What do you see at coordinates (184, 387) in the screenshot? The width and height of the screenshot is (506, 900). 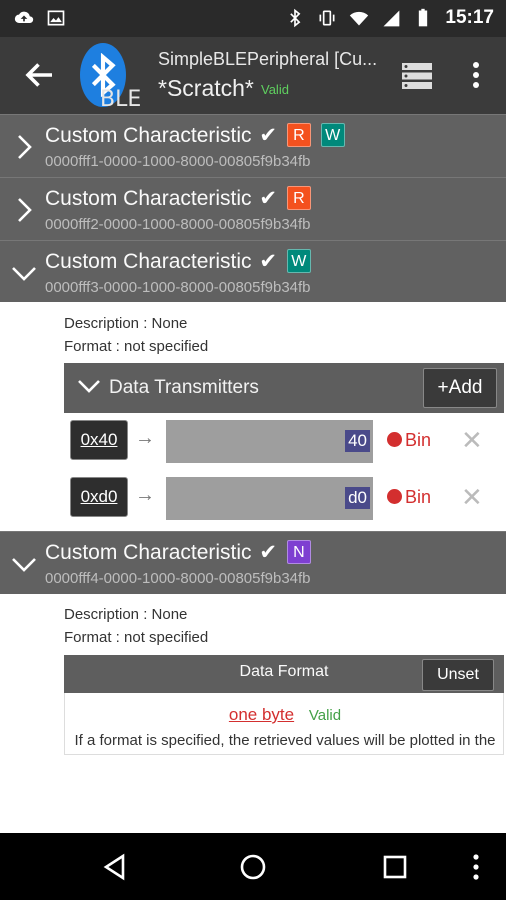 I see `data-transmitters-label: Data Transmitters` at bounding box center [184, 387].